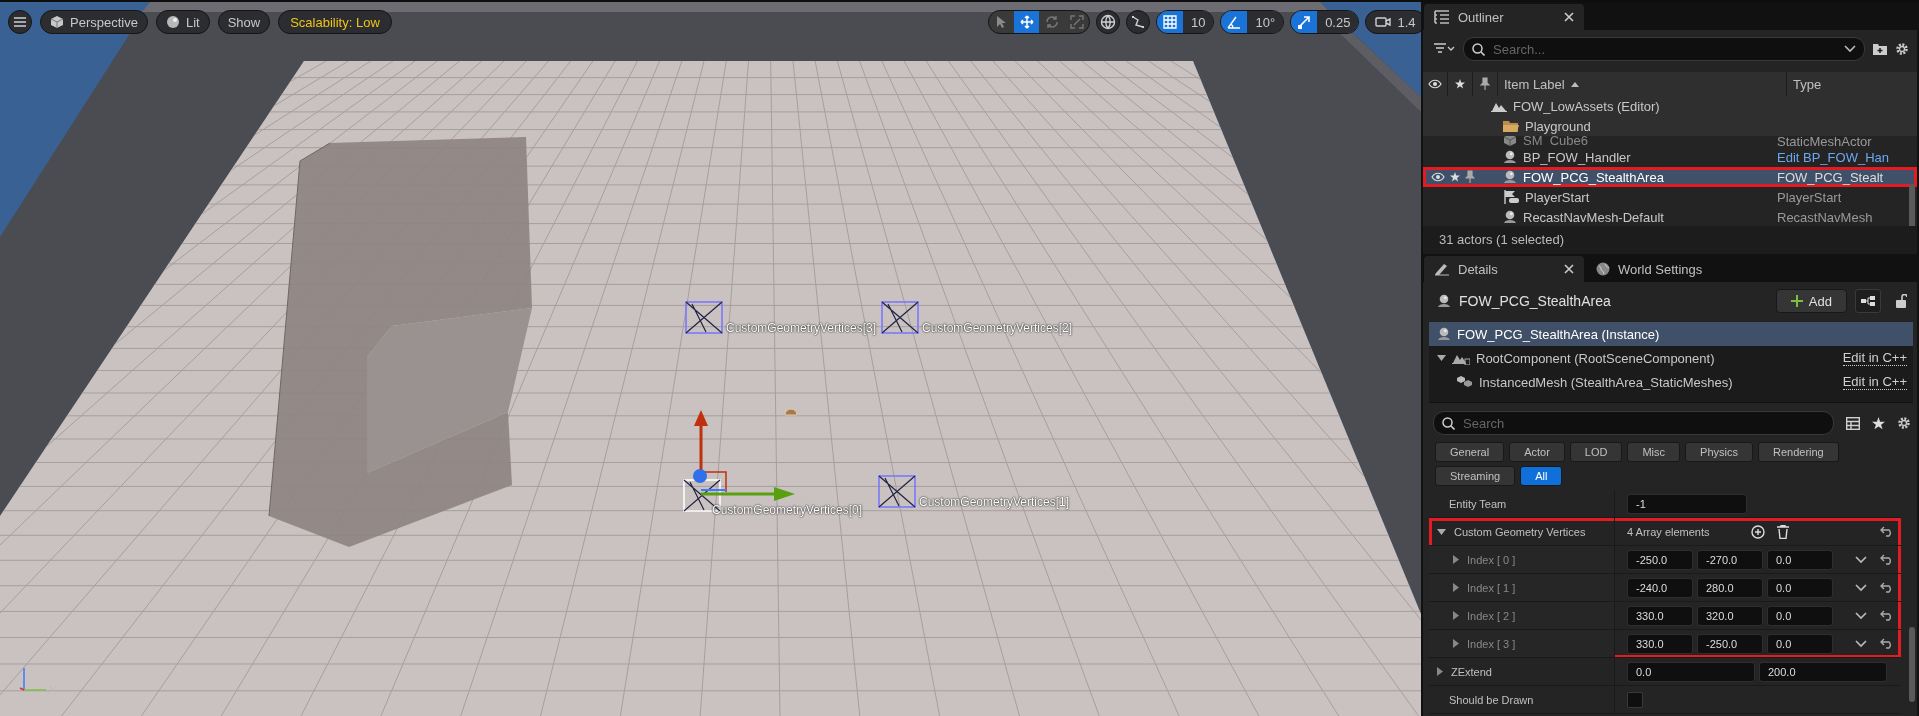 The width and height of the screenshot is (1919, 716). I want to click on search-field: Search, so click(1633, 423).